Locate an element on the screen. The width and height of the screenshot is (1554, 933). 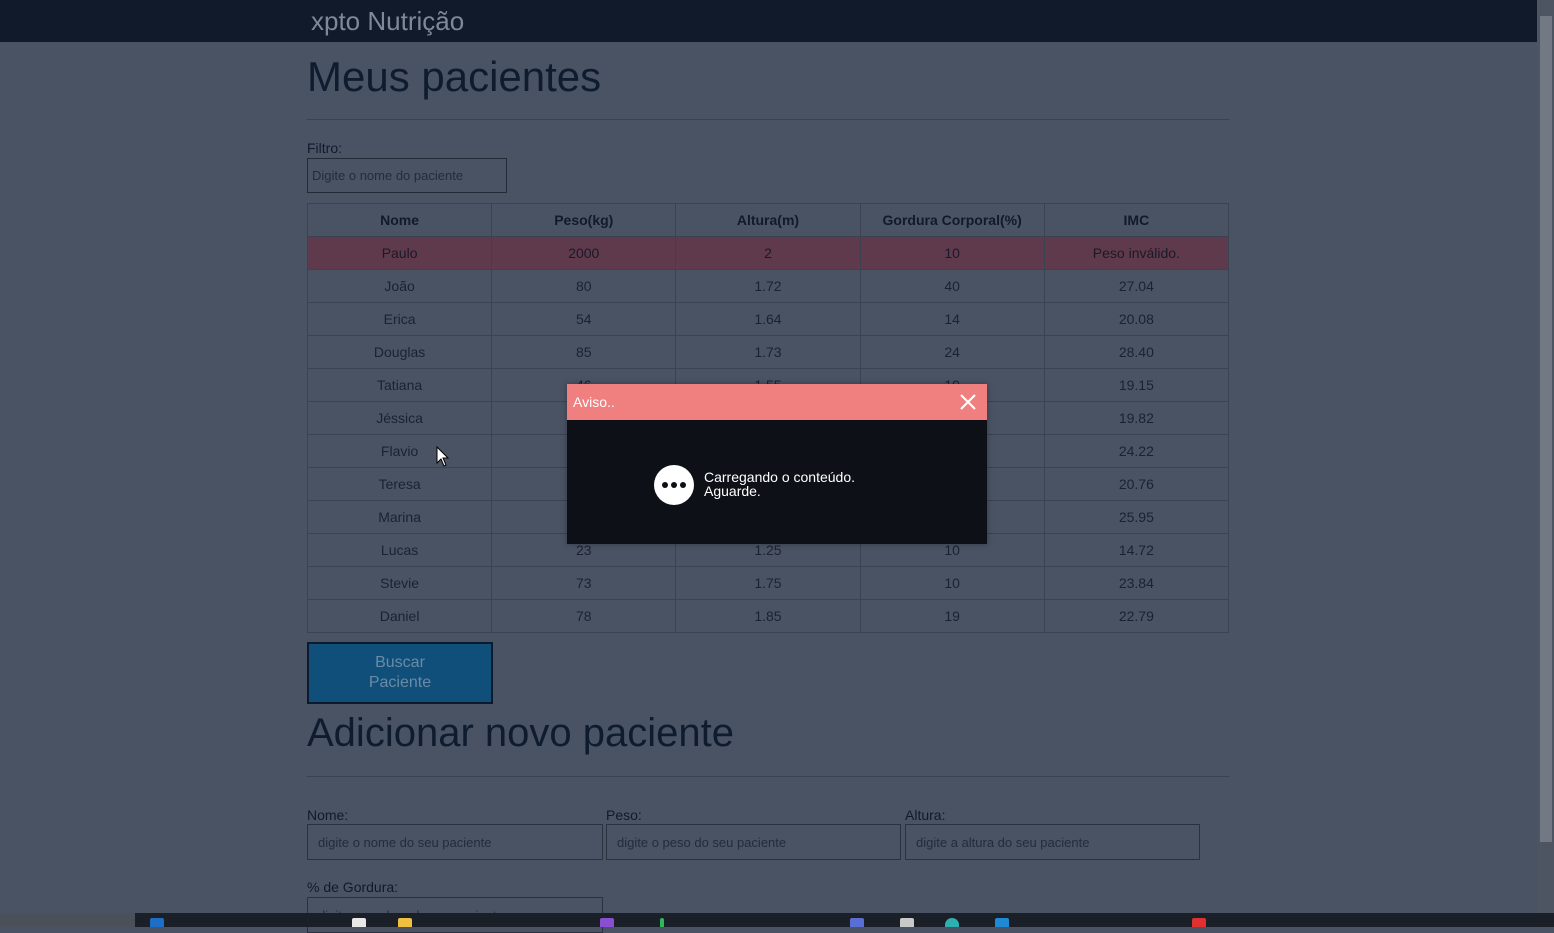
cell-altura: 1.85 is located at coordinates (768, 616).